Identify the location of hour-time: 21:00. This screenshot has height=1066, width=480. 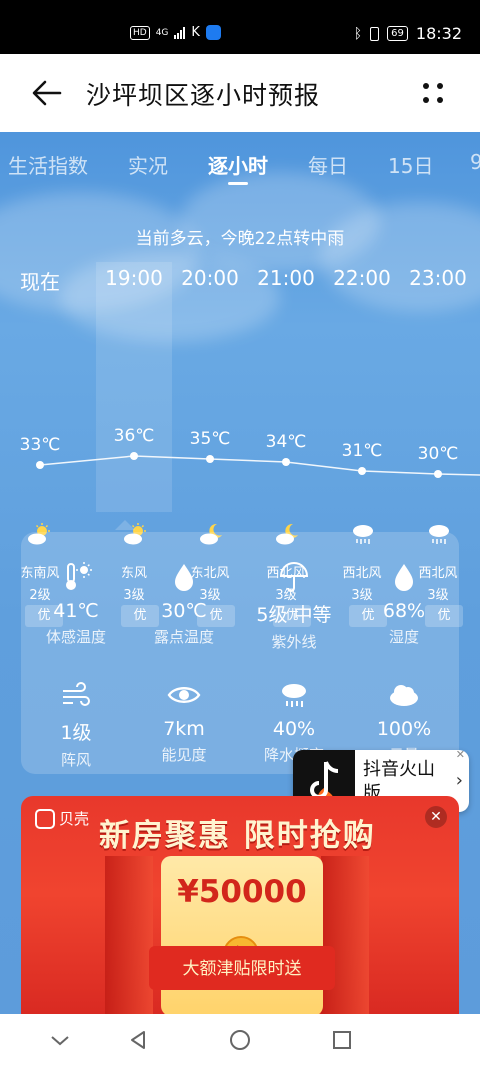
(286, 278).